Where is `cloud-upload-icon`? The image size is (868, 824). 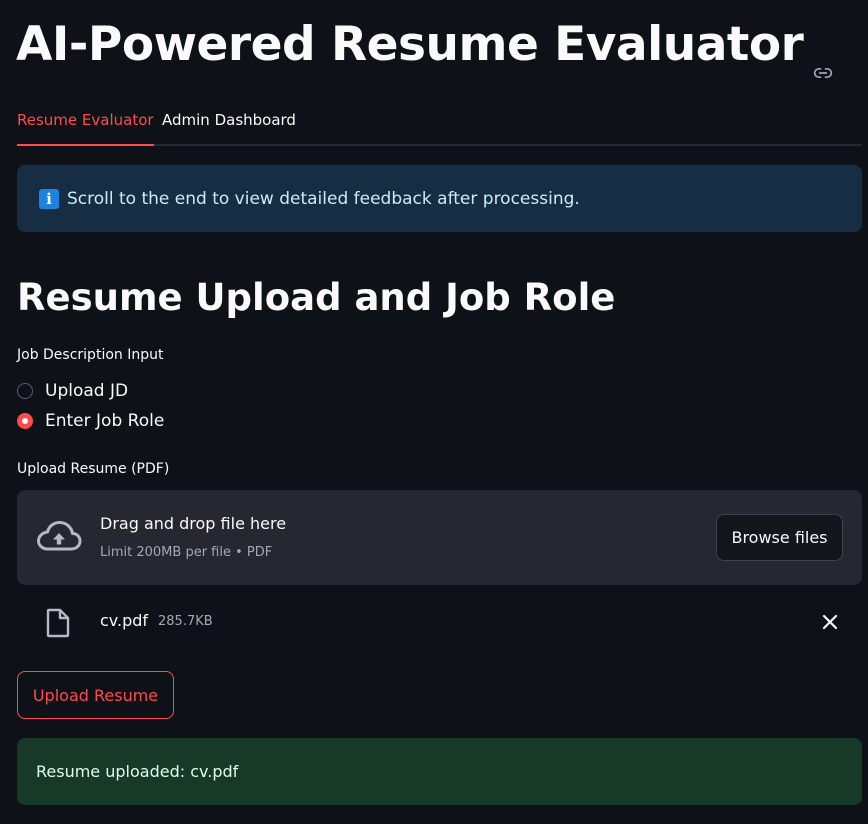
cloud-upload-icon is located at coordinates (59, 536).